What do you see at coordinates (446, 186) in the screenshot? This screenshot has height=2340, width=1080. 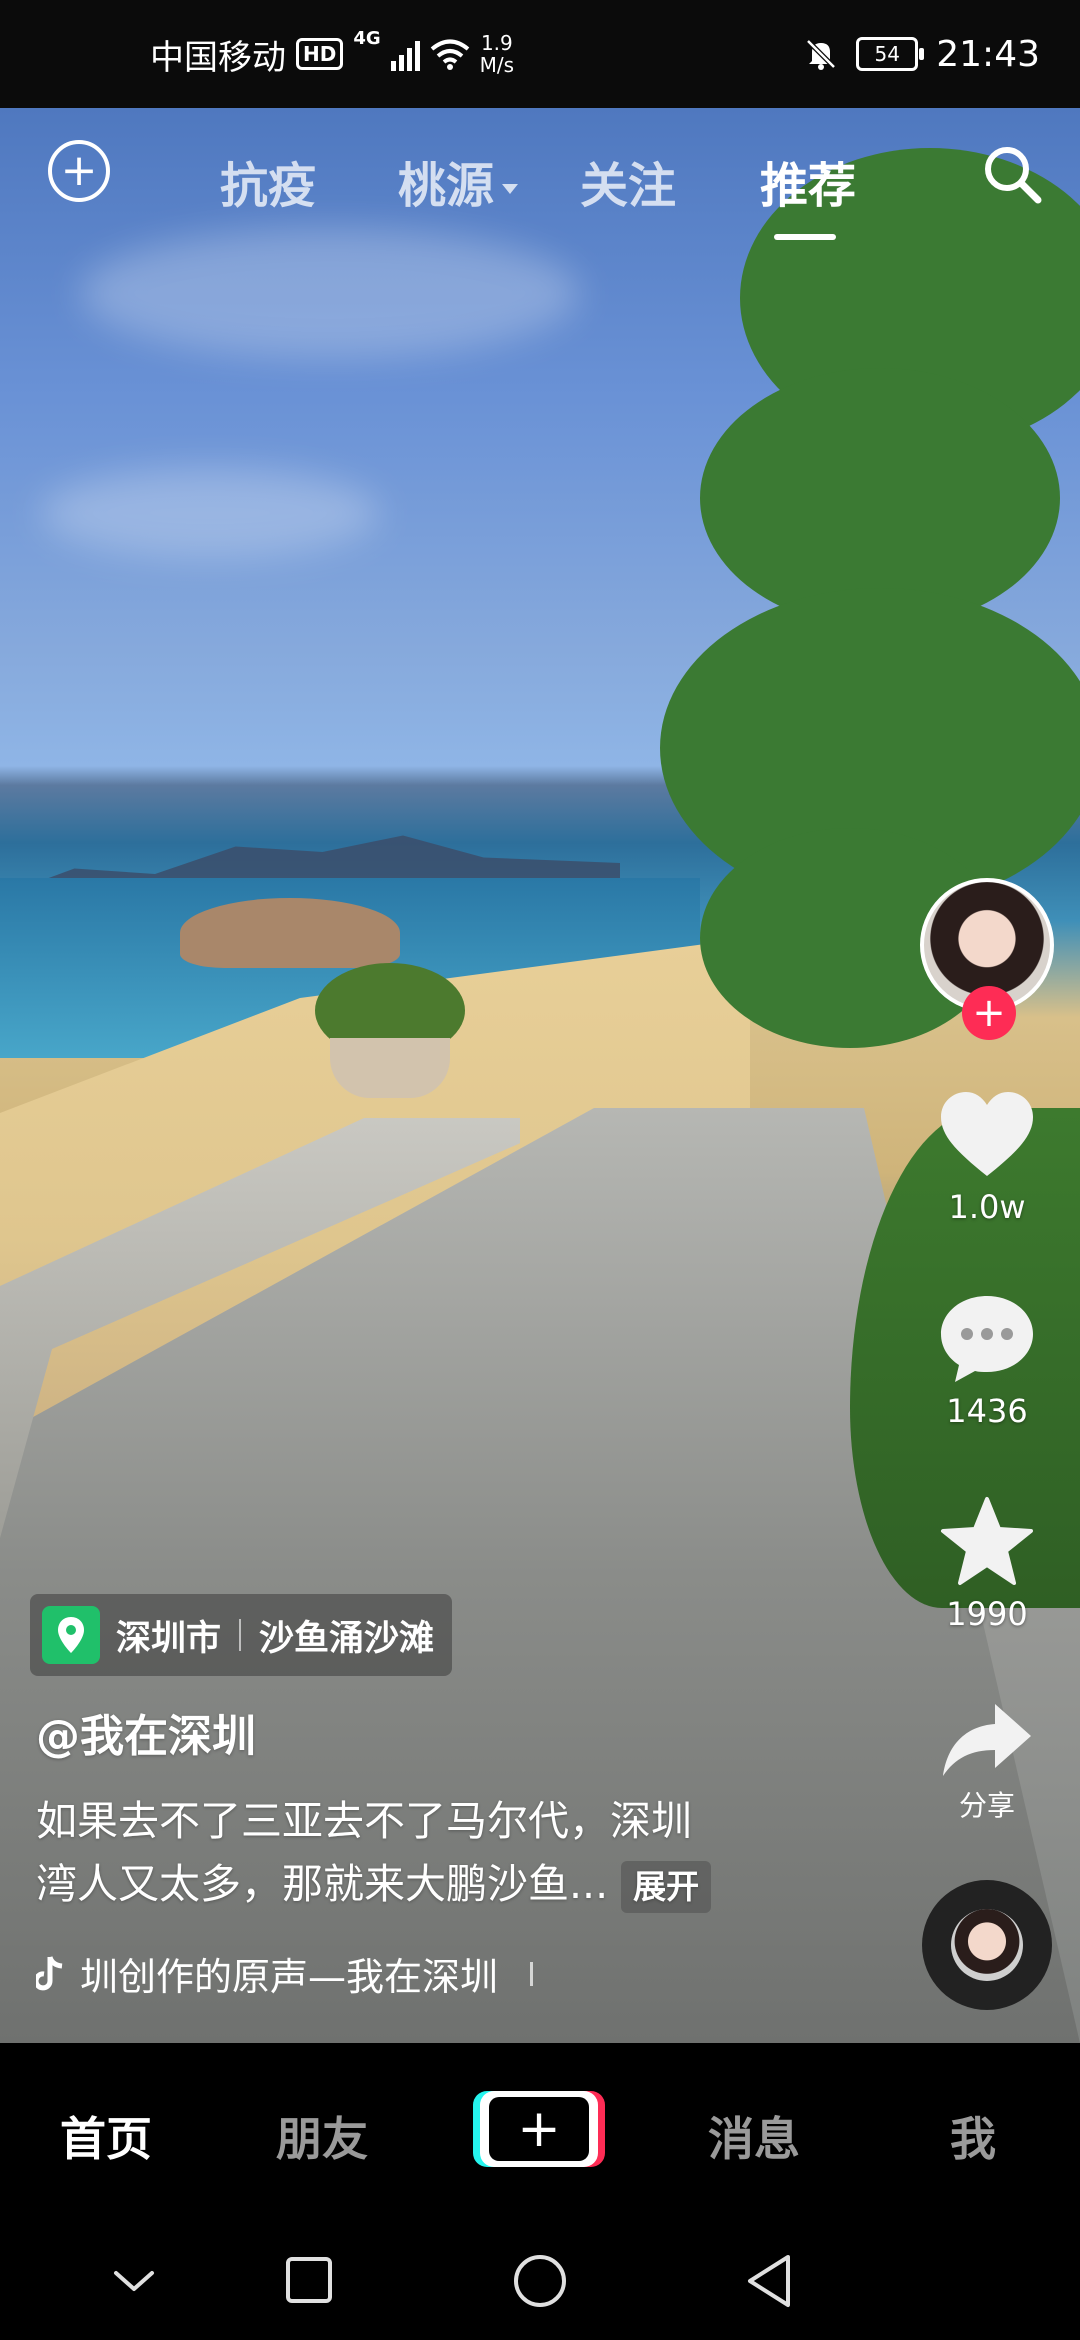 I see `tab-label: 桃源` at bounding box center [446, 186].